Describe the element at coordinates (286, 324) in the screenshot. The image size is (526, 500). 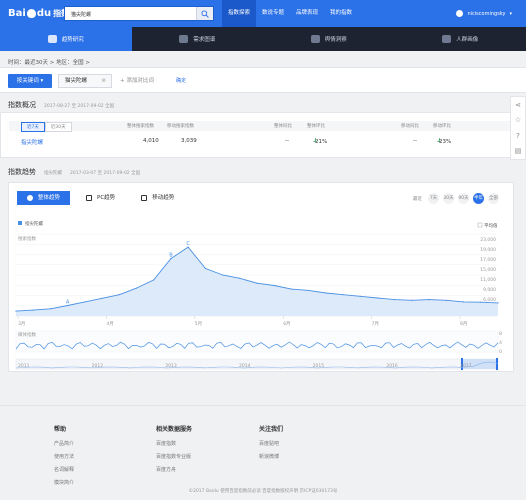
I see `x-tick-label: 6月` at that location.